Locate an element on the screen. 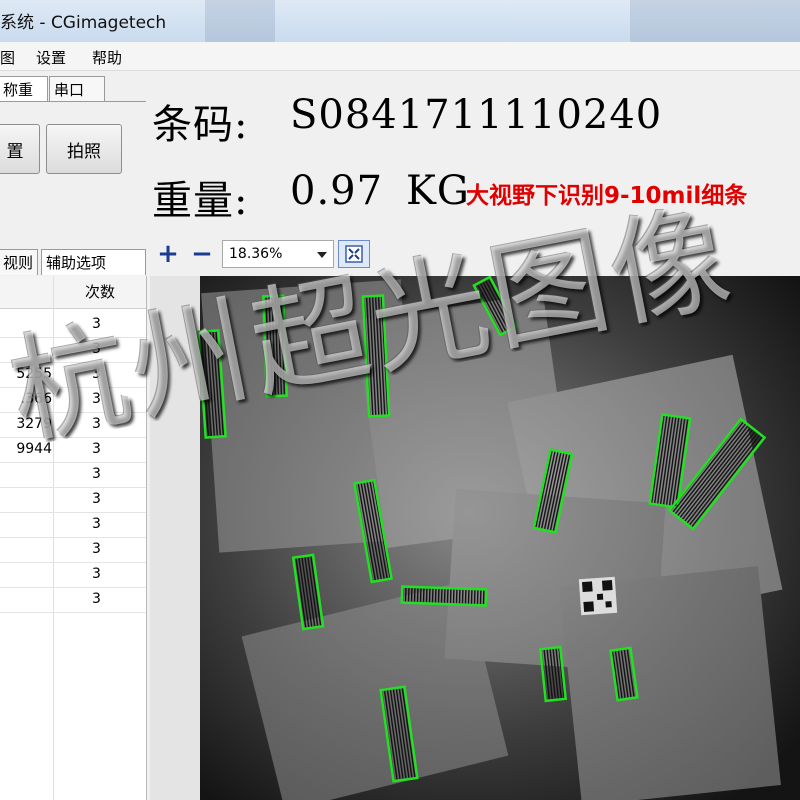  tab-auxiliary-options: 辅助选项 is located at coordinates (93, 262).